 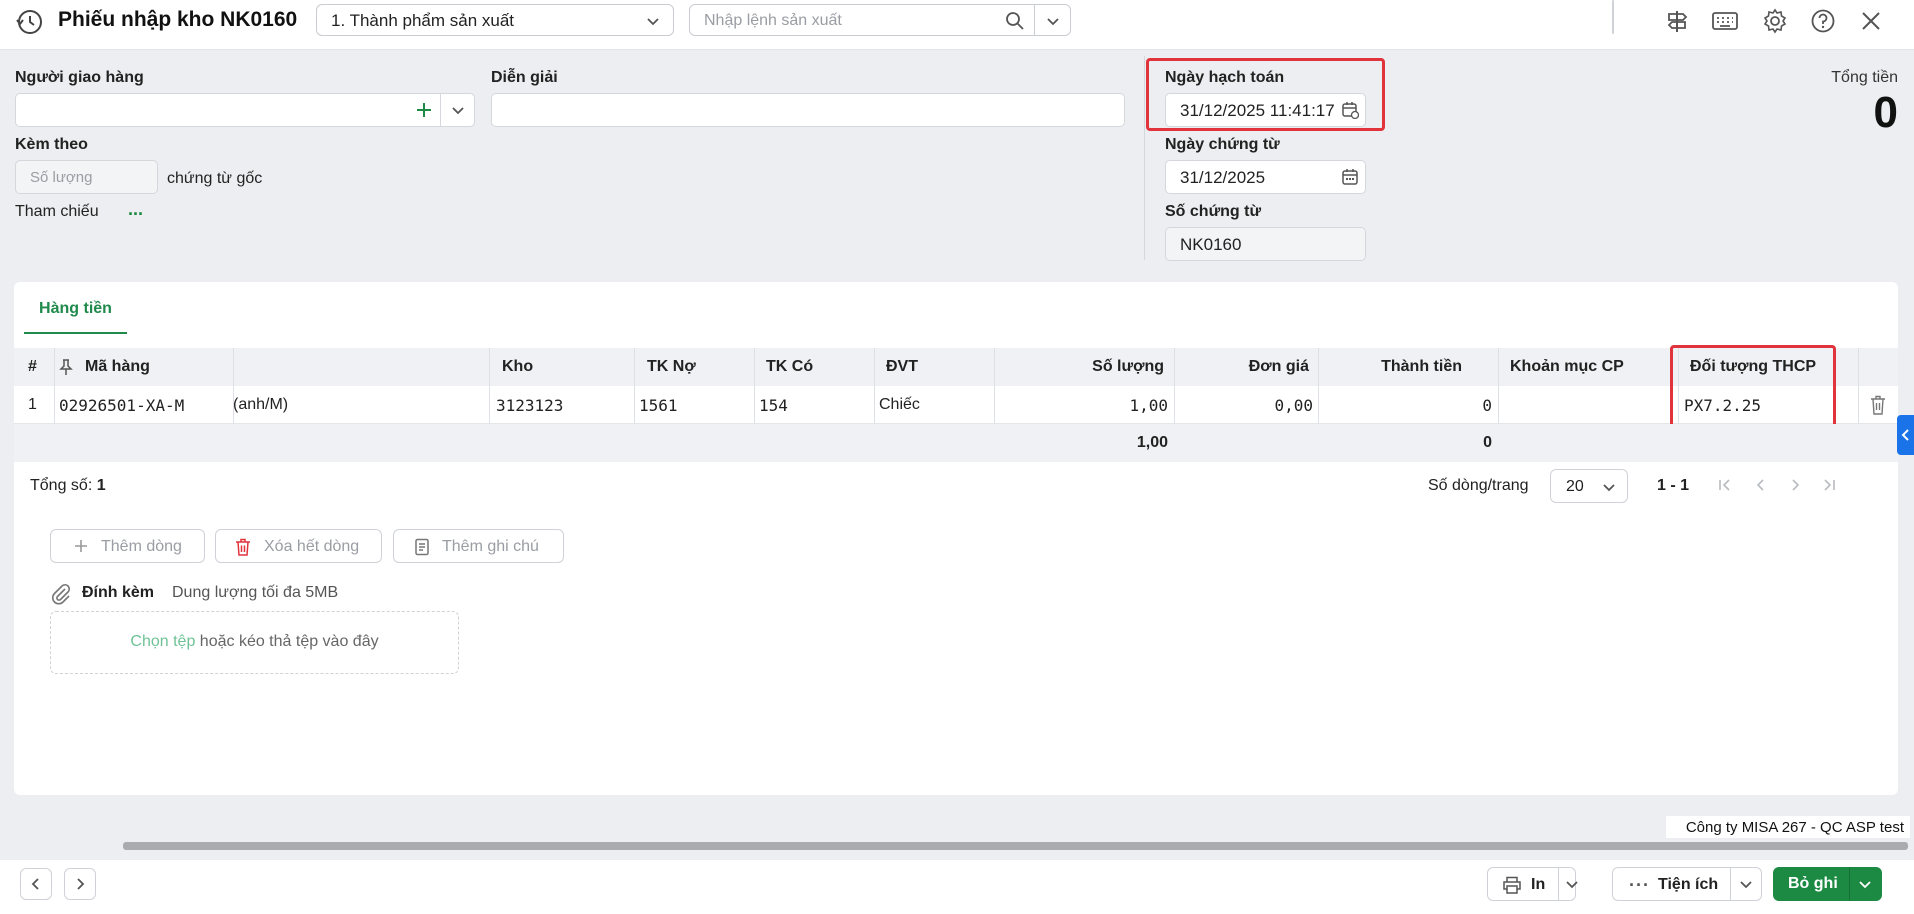 What do you see at coordinates (899, 405) in the screenshot?
I see `cell-dvt: Chiếc` at bounding box center [899, 405].